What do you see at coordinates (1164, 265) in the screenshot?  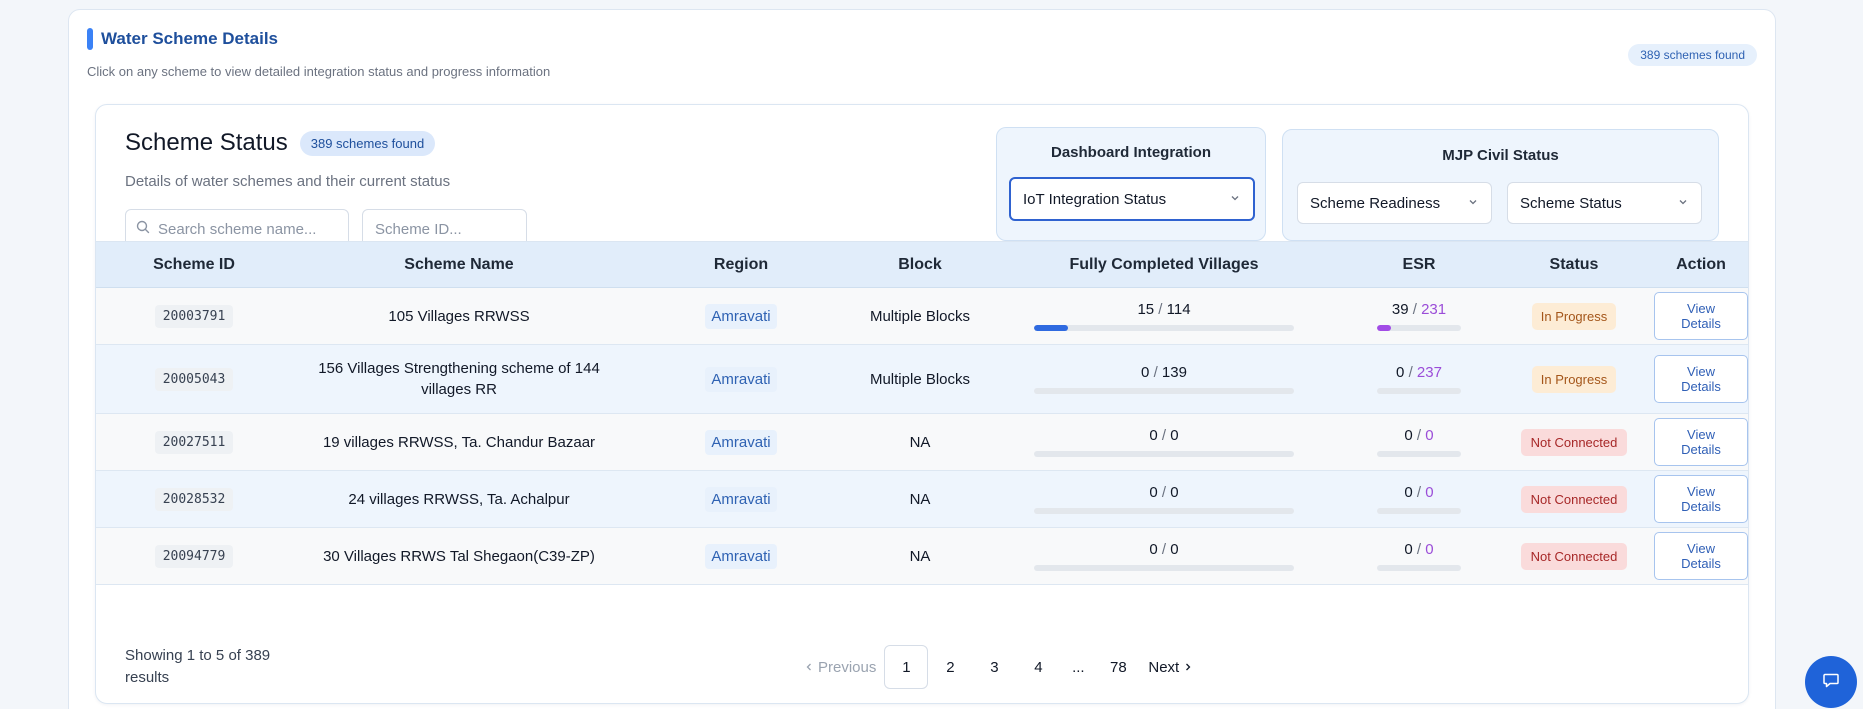 I see `header-fully-completed-villages: Fully Completed Villages` at bounding box center [1164, 265].